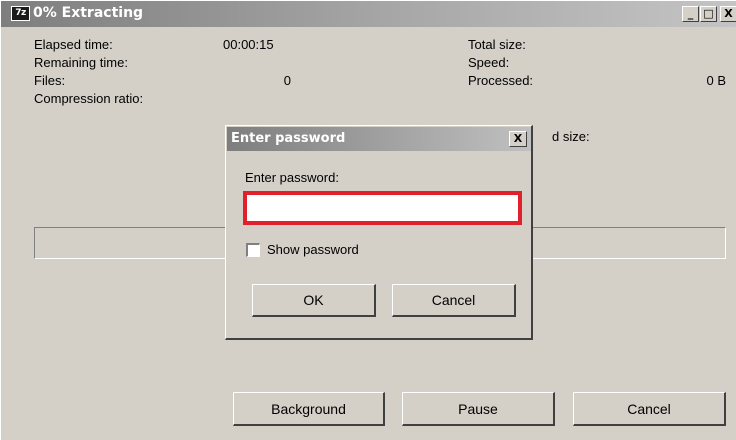  I want to click on background-button-label: Background, so click(308, 408).